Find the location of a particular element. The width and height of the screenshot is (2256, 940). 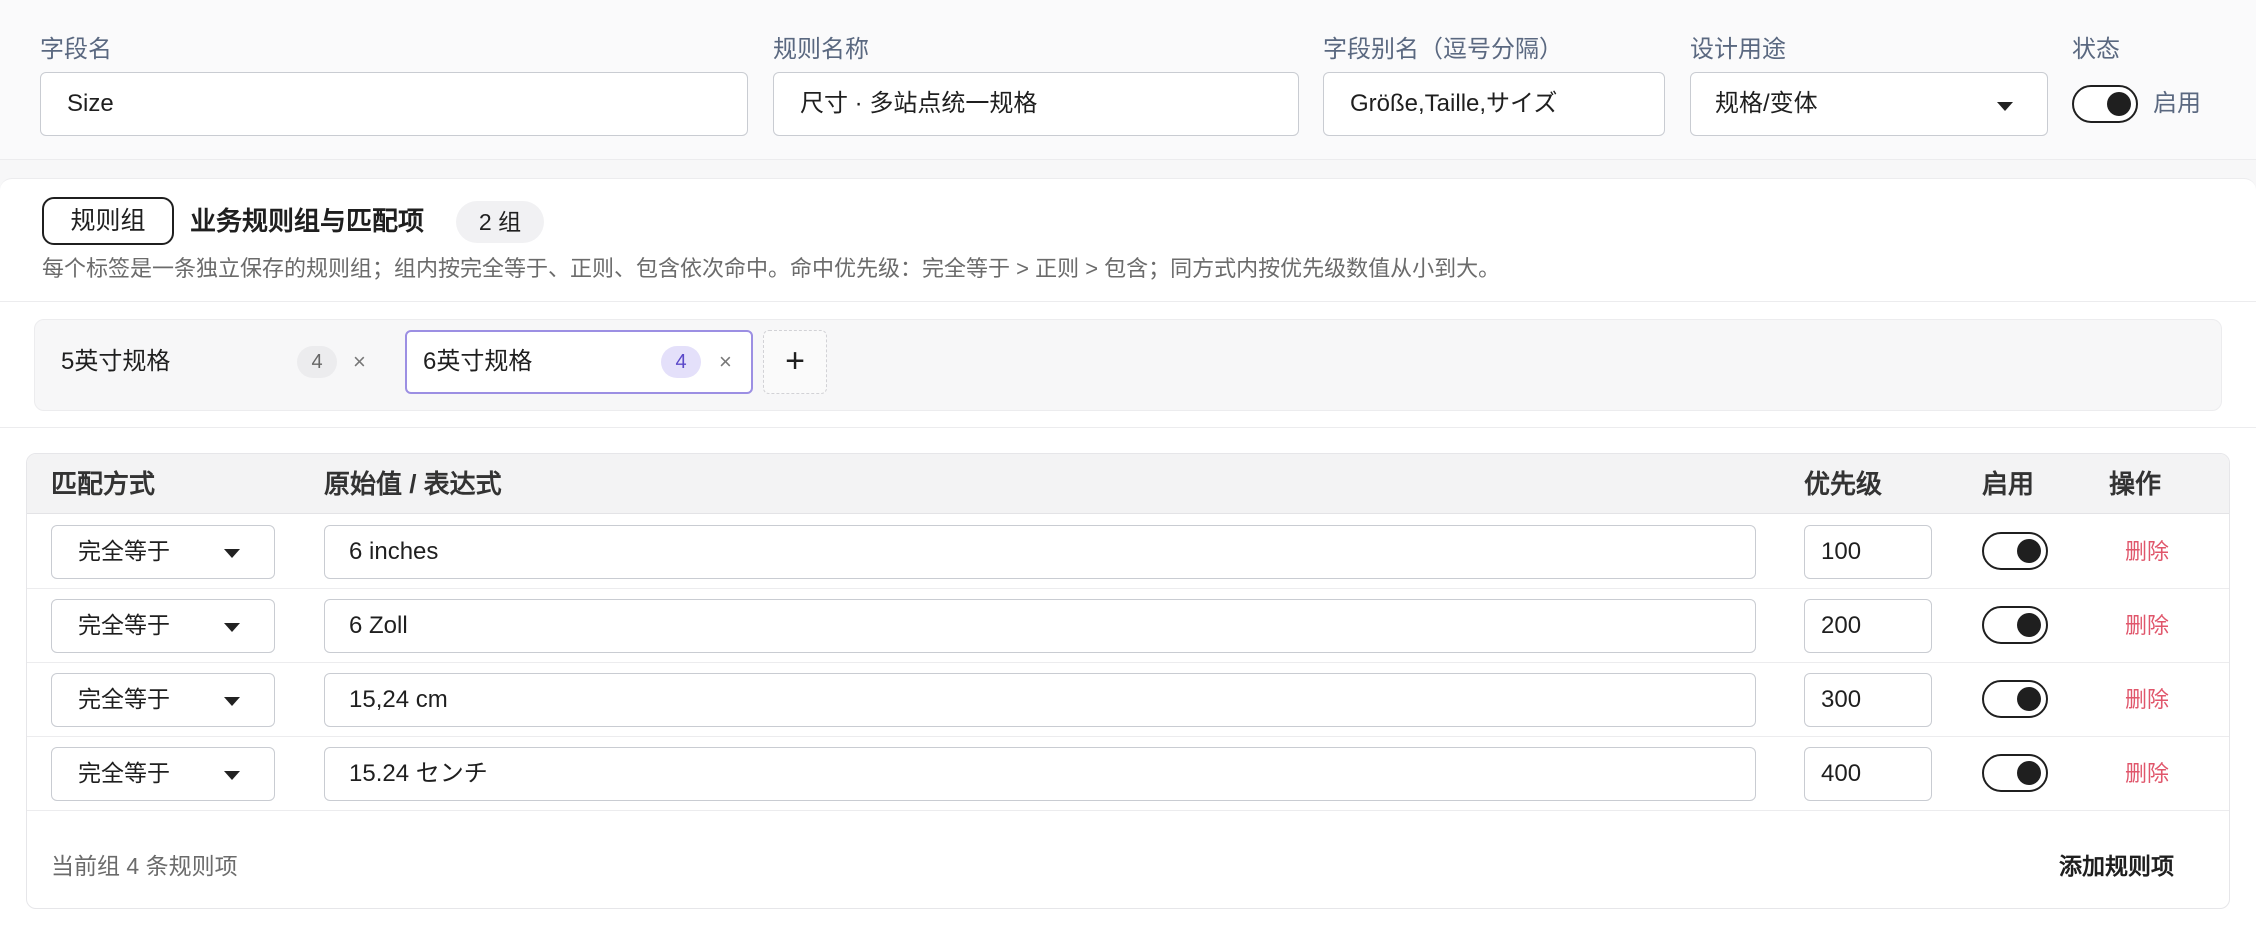

usage-group: 设计用途 is located at coordinates (1738, 50).